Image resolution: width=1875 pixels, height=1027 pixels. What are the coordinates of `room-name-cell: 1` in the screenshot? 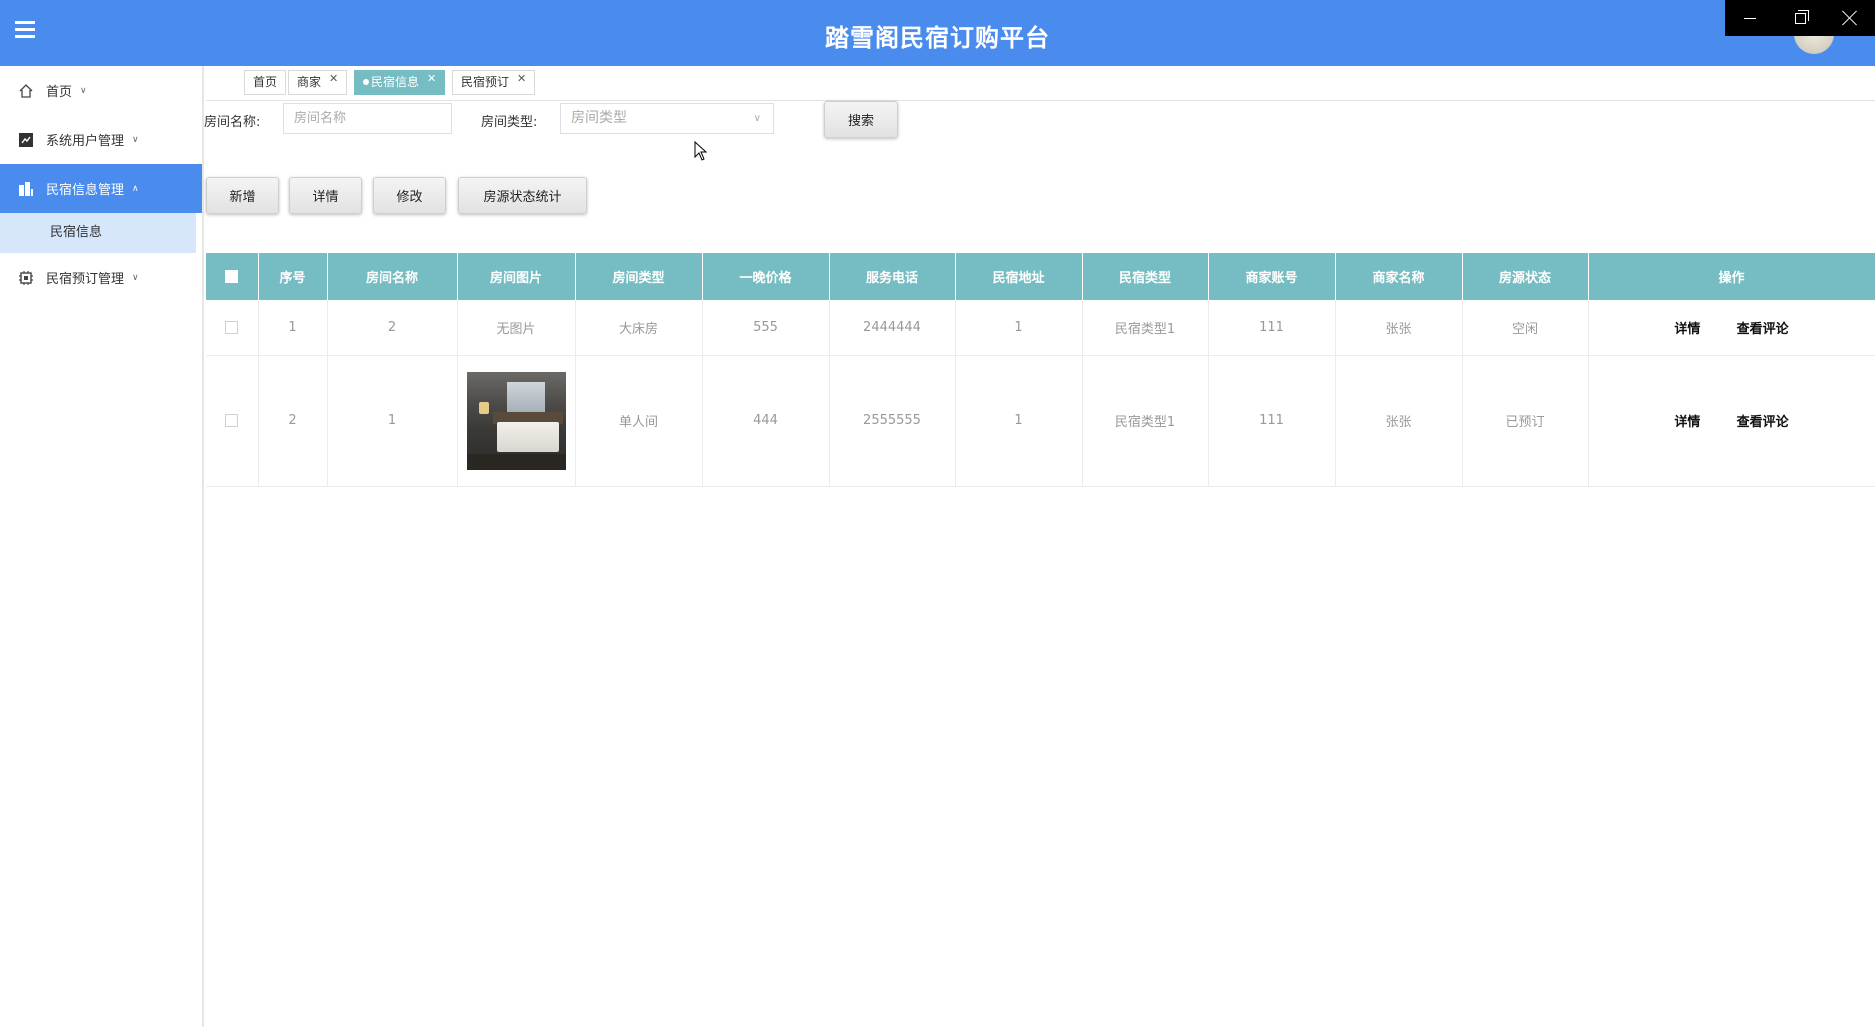 It's located at (392, 421).